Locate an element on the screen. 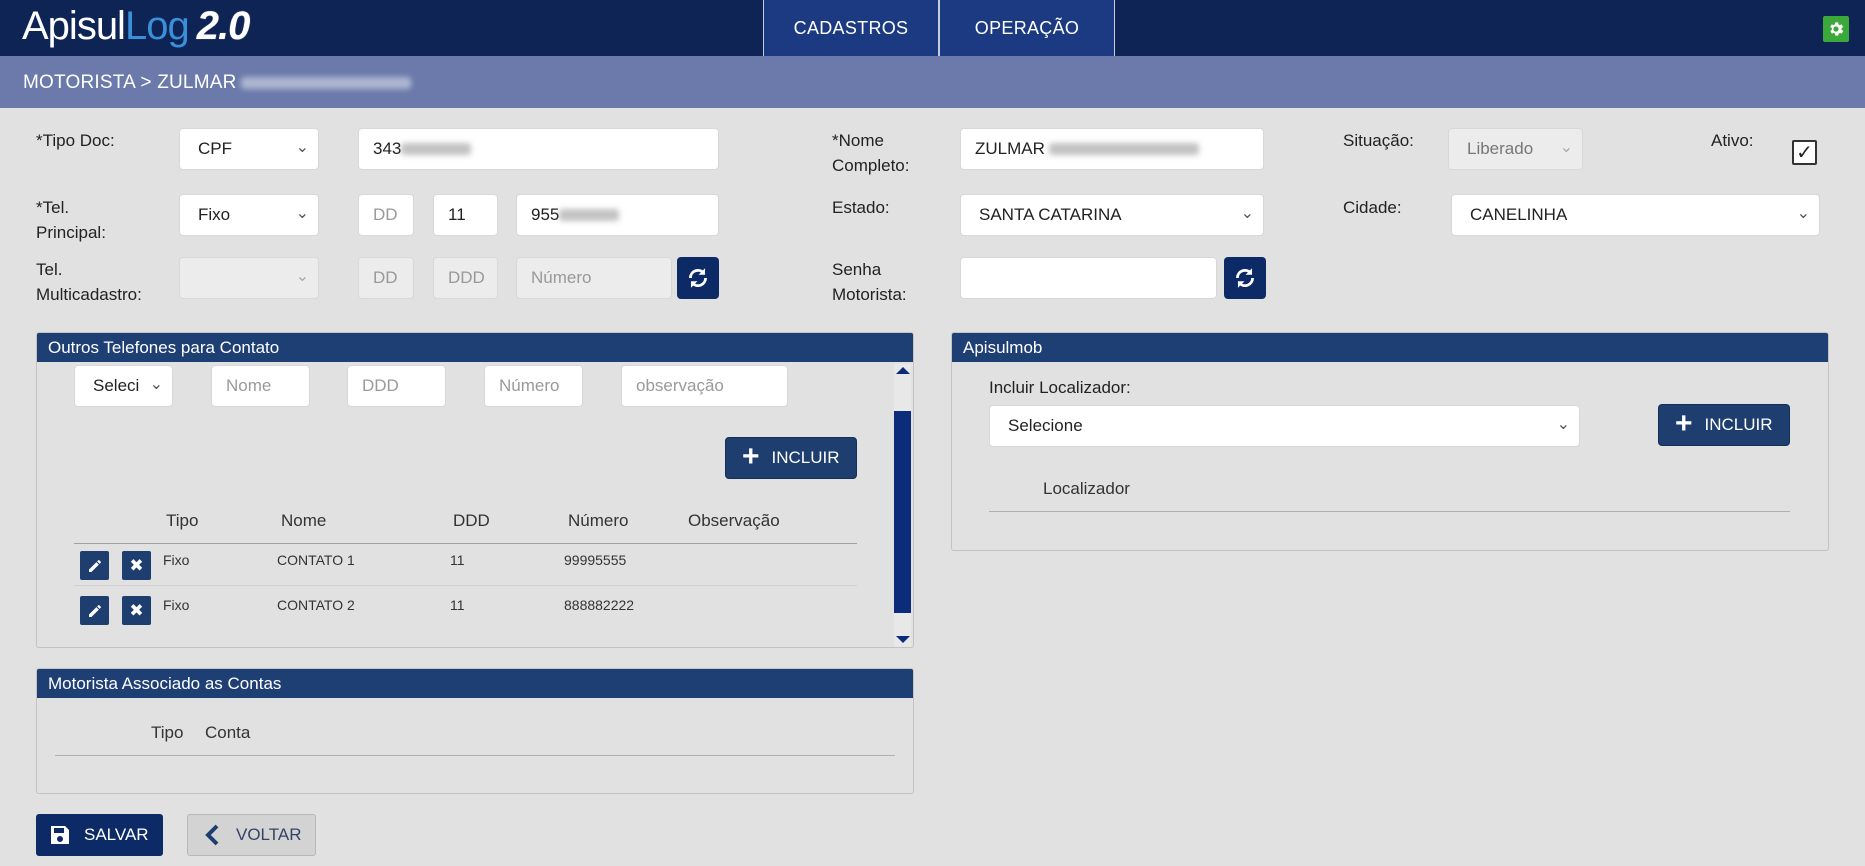  contato-observacao-input: observação is located at coordinates (704, 386).